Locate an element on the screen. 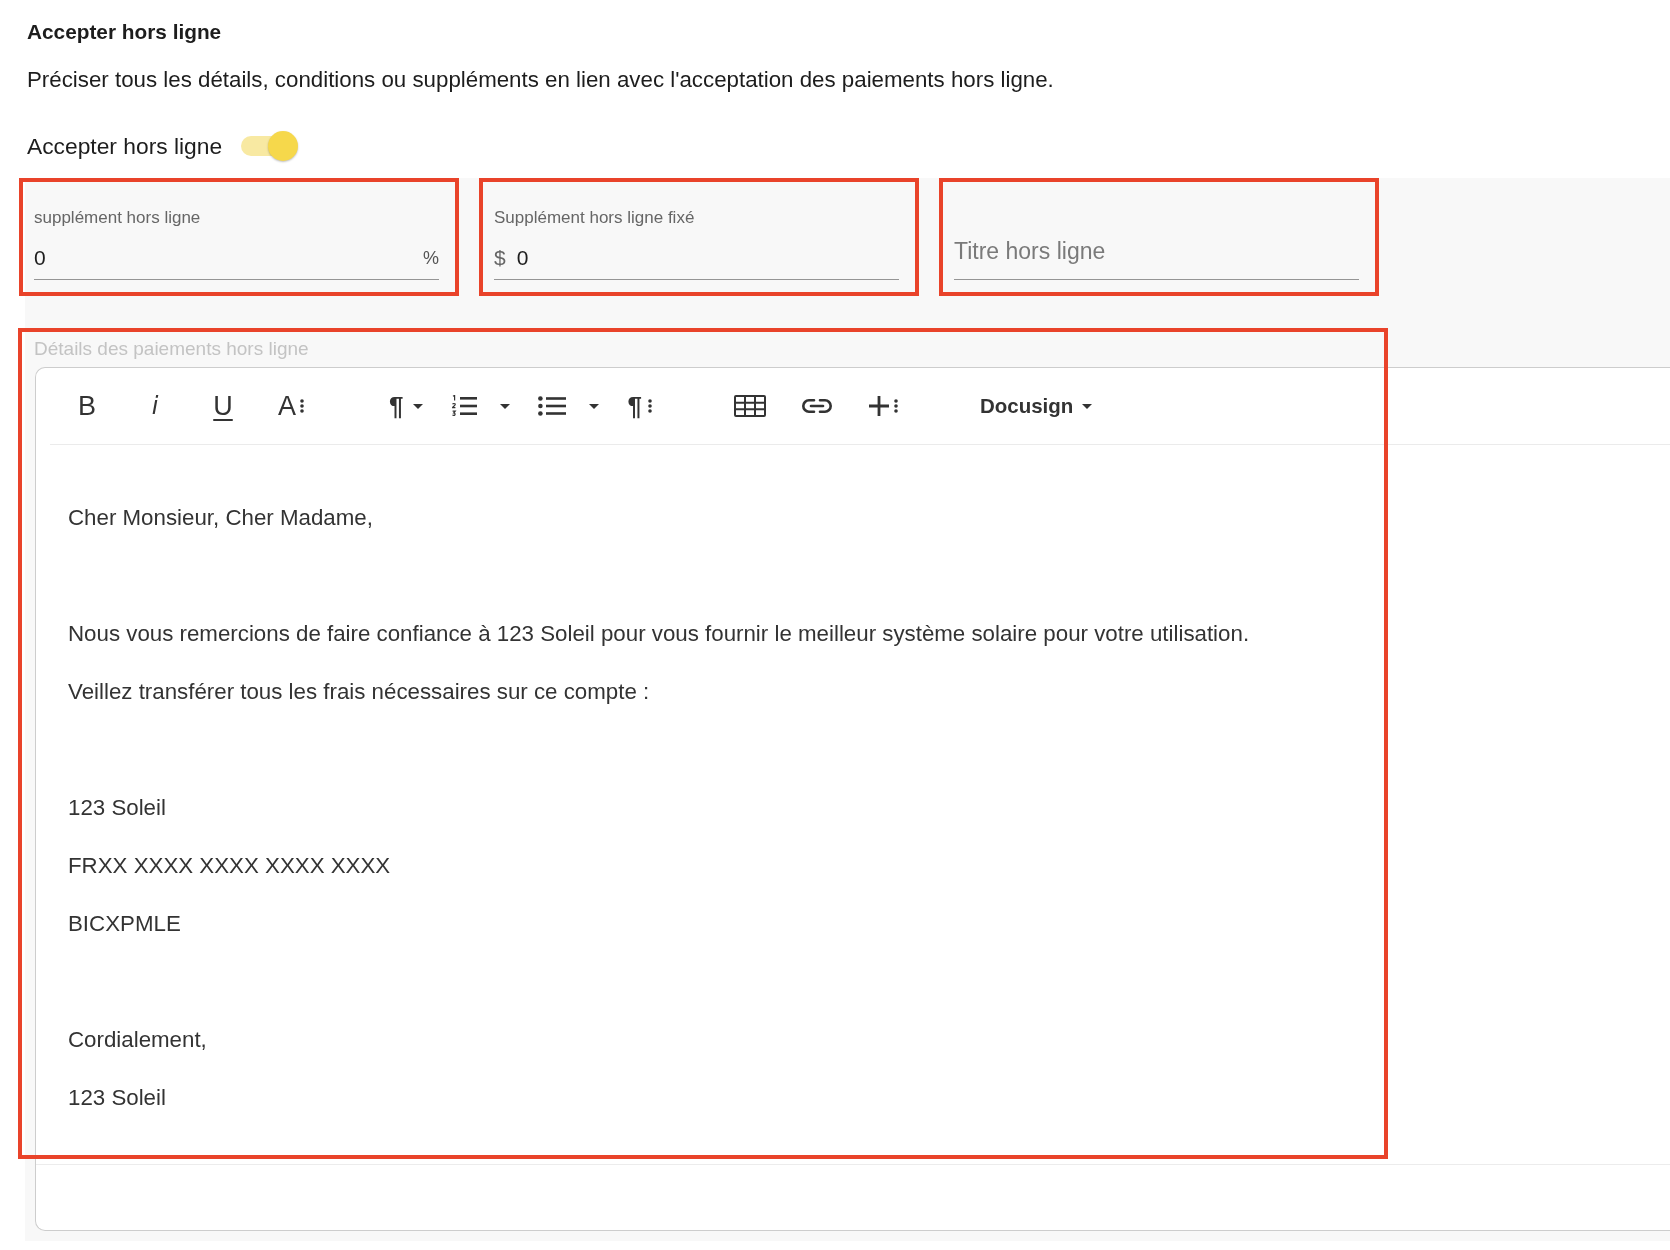  text-style-button: A is located at coordinates (291, 406).